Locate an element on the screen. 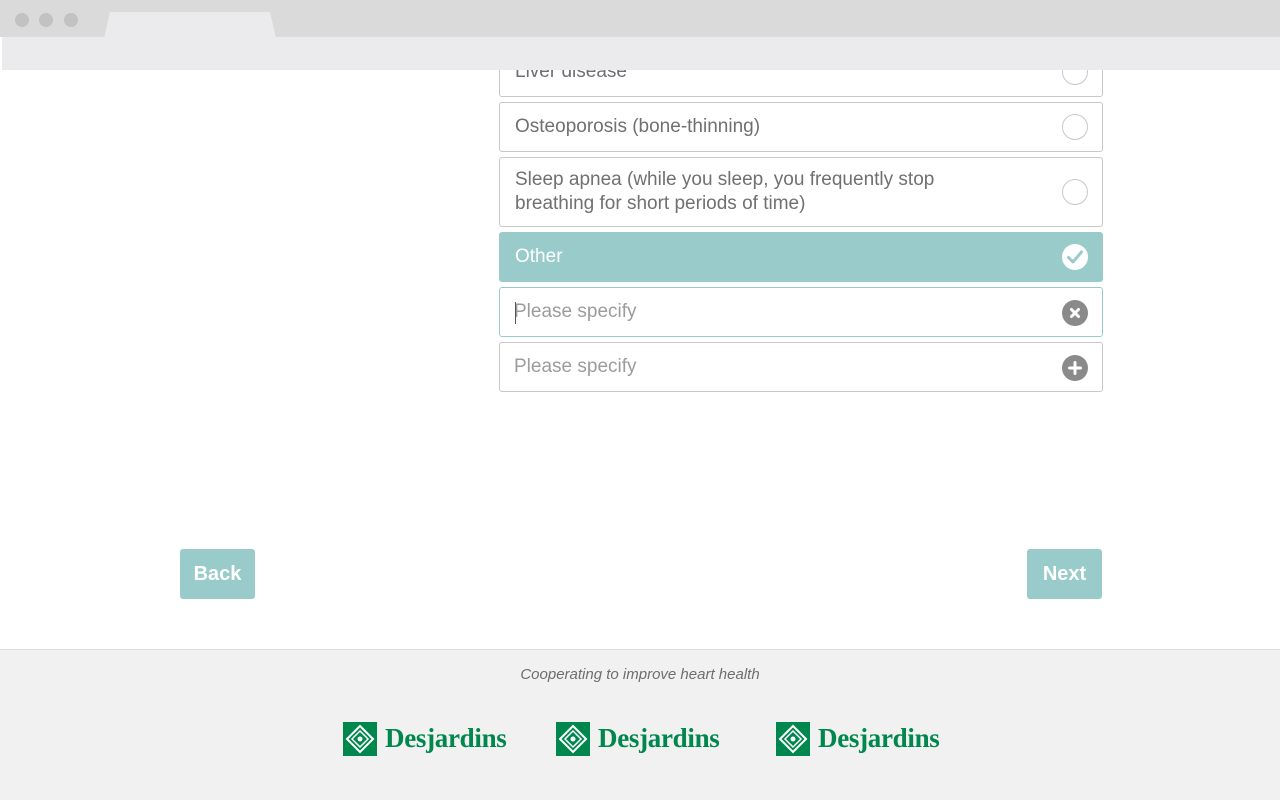  back-button: Back is located at coordinates (217, 574).